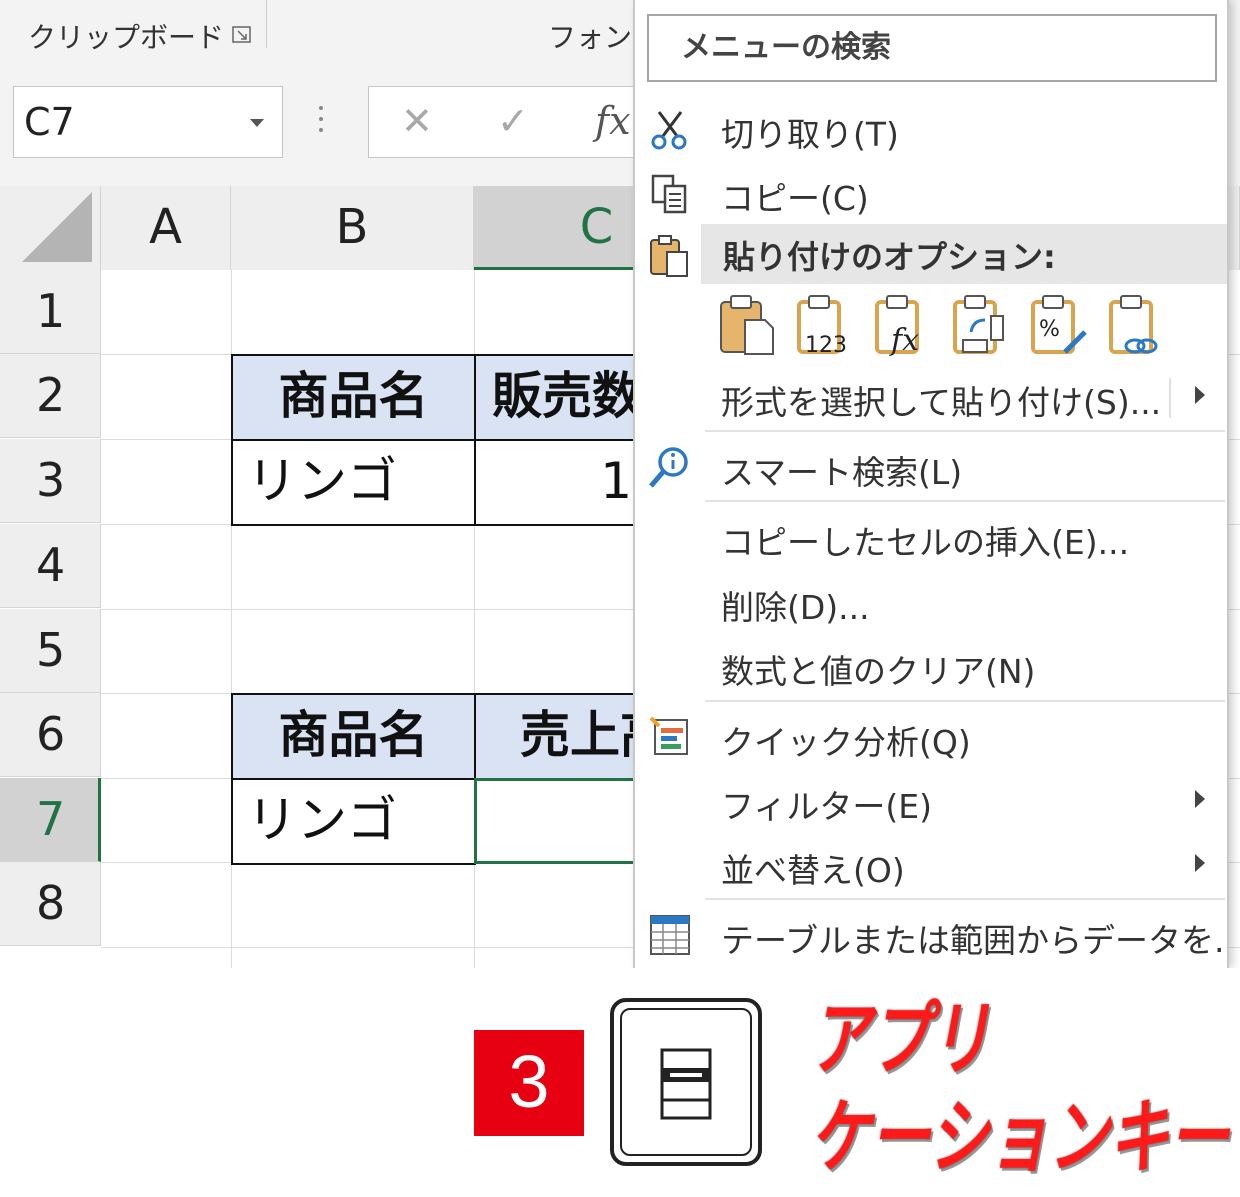 The height and width of the screenshot is (1197, 1240). I want to click on menu-item-clear-contents: 数式と値のクリア(N), so click(931, 667).